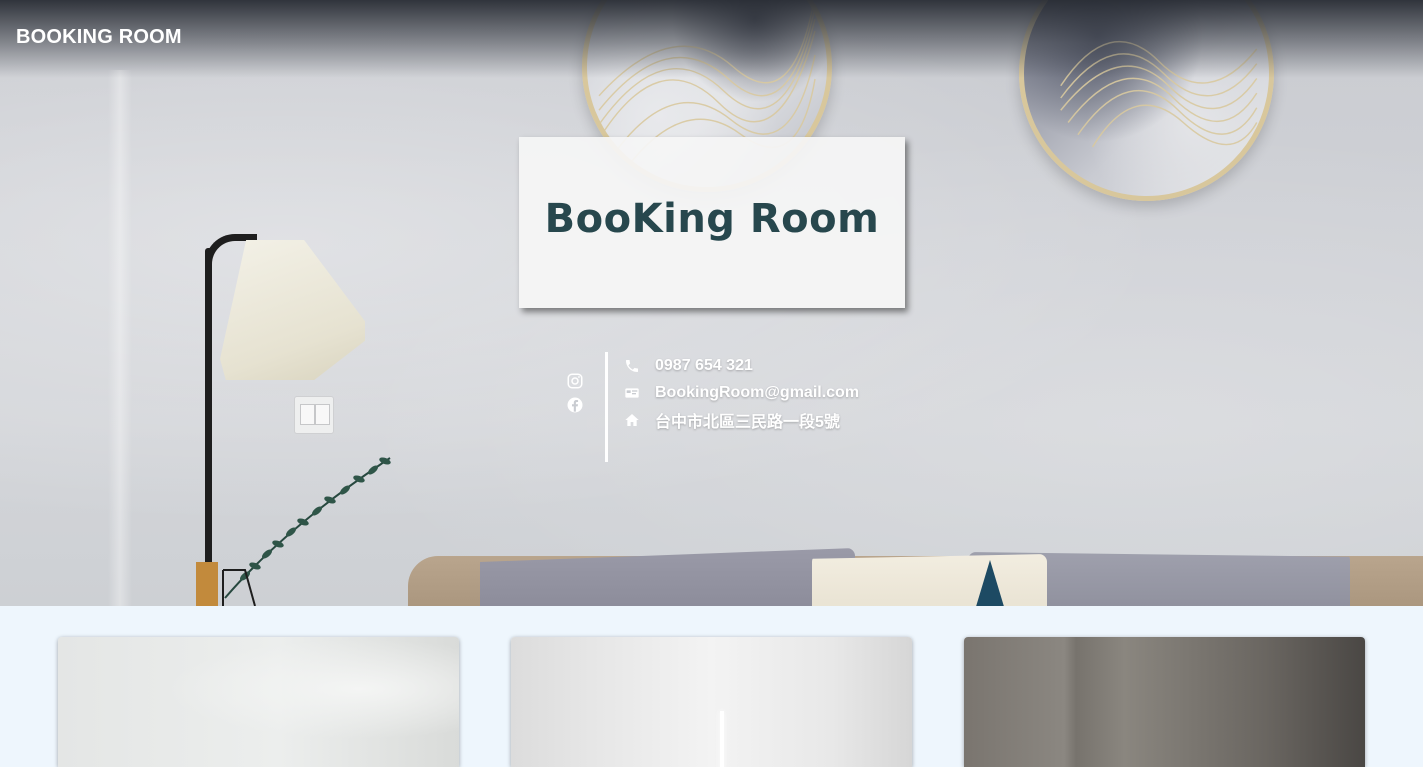 The image size is (1423, 767). I want to click on title-card: BooKing Room, so click(712, 222).